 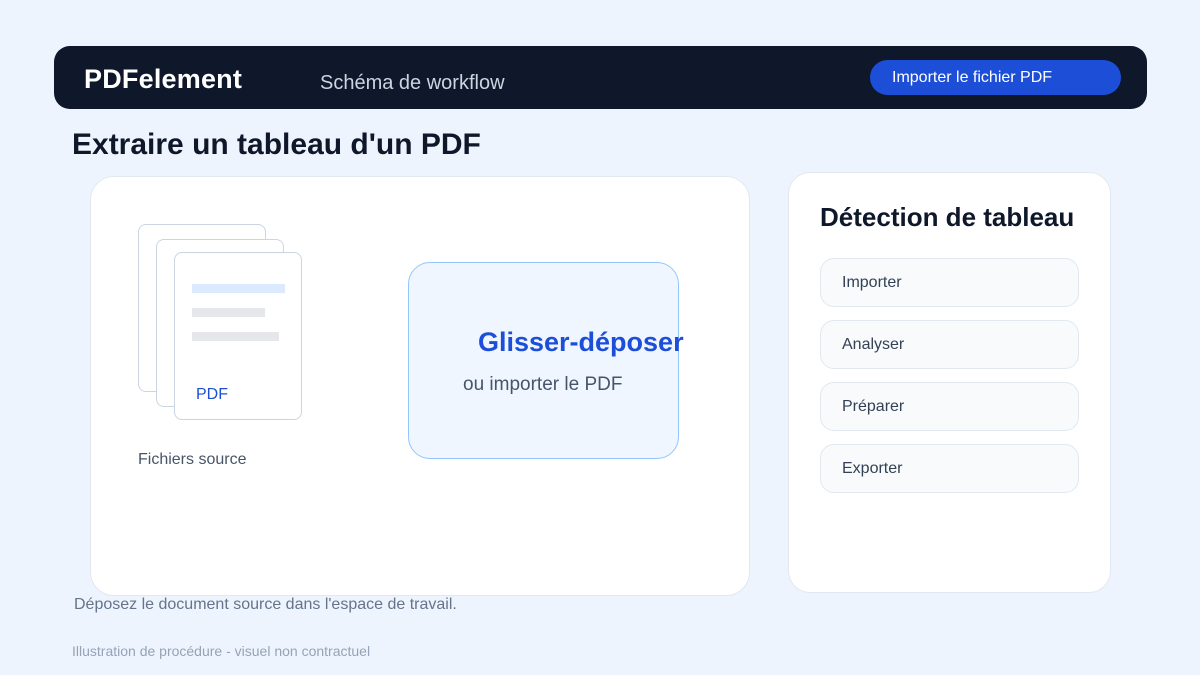 What do you see at coordinates (949, 406) in the screenshot?
I see `step-prepare: Préparer` at bounding box center [949, 406].